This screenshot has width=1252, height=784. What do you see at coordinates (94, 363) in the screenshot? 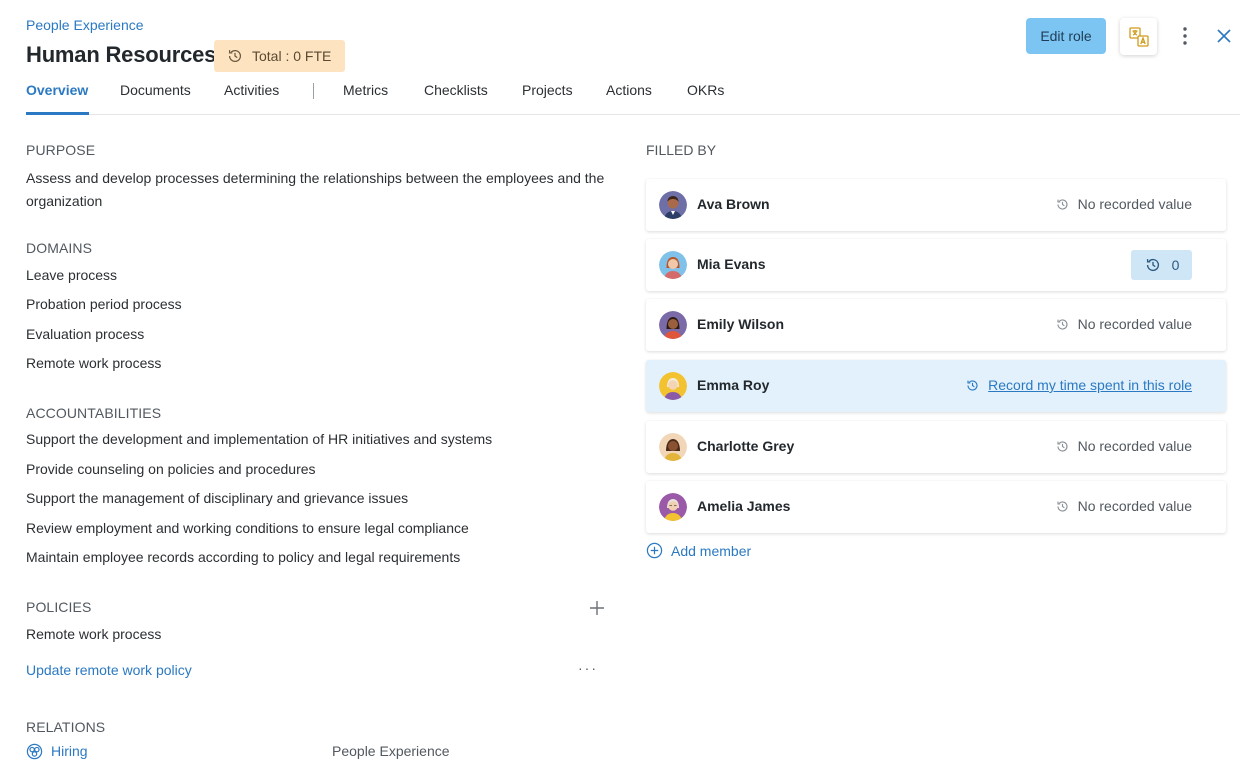
I see `domain-item: Remote work process` at bounding box center [94, 363].